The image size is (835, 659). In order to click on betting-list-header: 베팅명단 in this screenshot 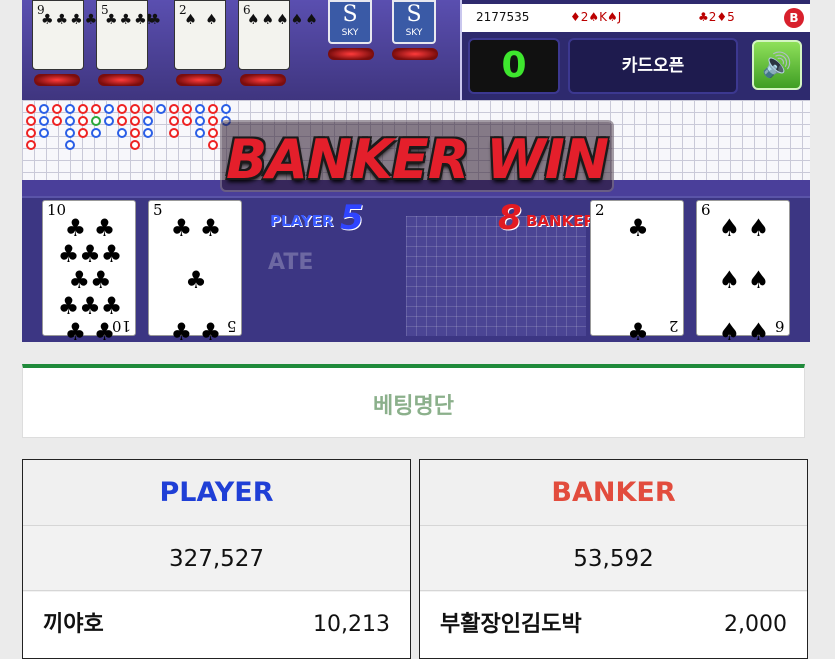, I will do `click(413, 401)`.